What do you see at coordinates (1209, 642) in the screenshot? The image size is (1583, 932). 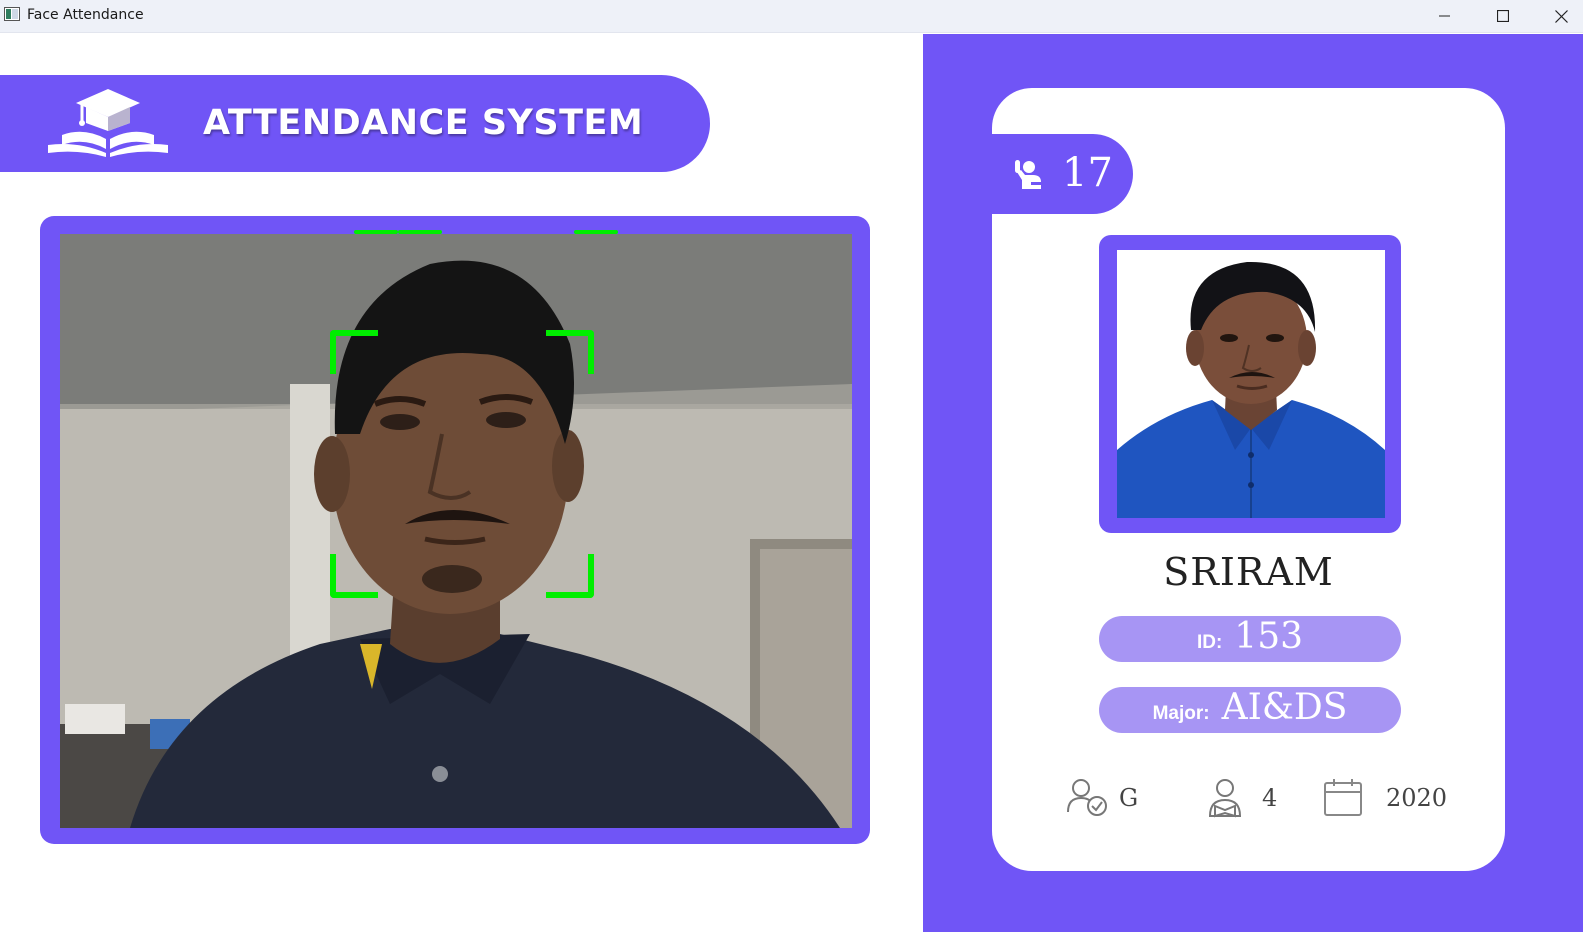 I see `student-id-label: ID:` at bounding box center [1209, 642].